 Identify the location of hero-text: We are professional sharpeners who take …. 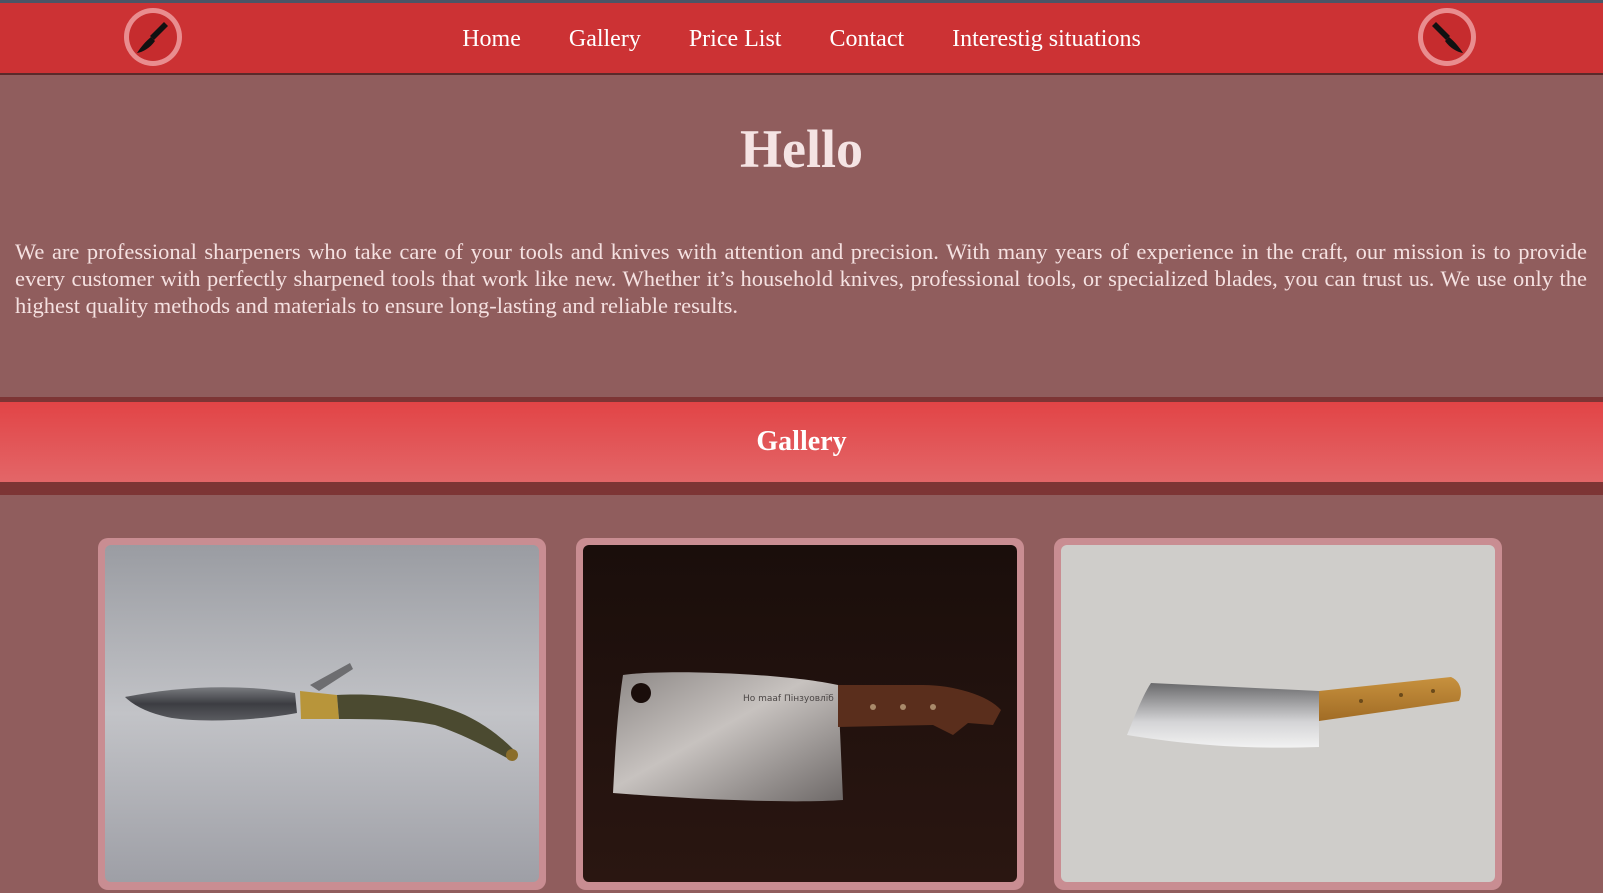
(801, 278).